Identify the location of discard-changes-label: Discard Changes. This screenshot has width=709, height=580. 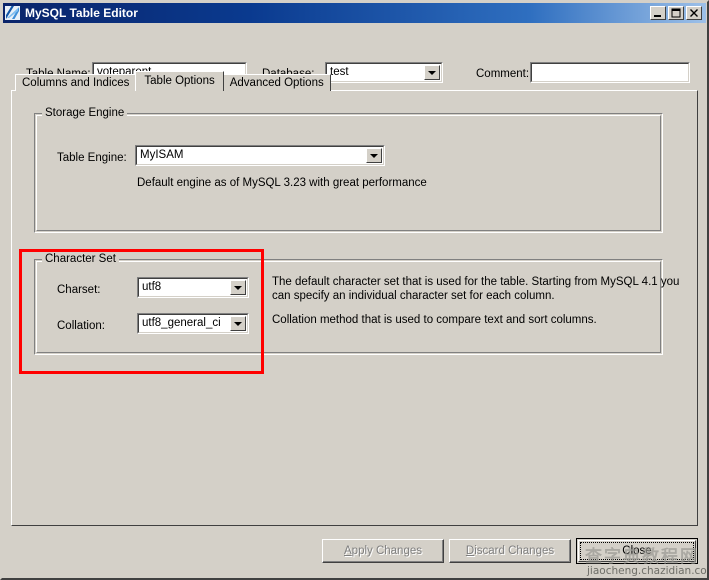
(510, 551).